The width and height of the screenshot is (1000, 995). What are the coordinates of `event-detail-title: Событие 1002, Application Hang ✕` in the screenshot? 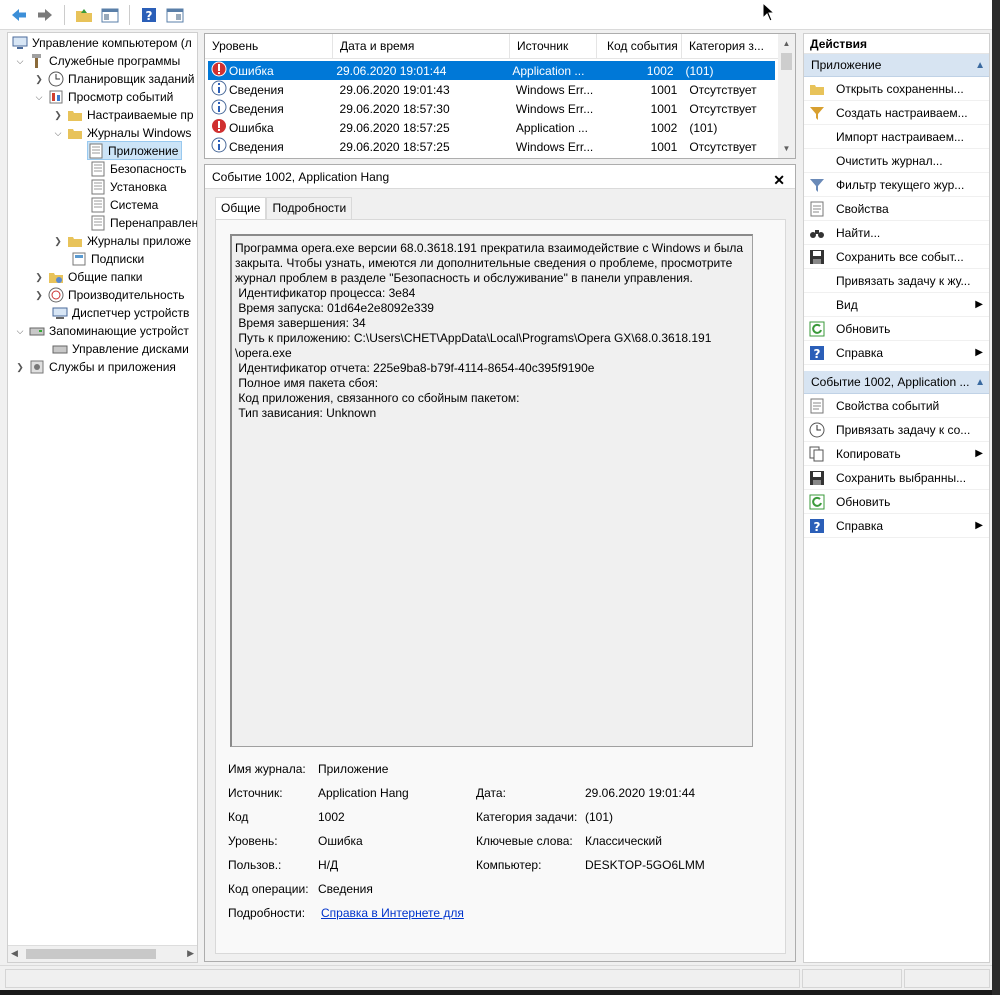 It's located at (500, 177).